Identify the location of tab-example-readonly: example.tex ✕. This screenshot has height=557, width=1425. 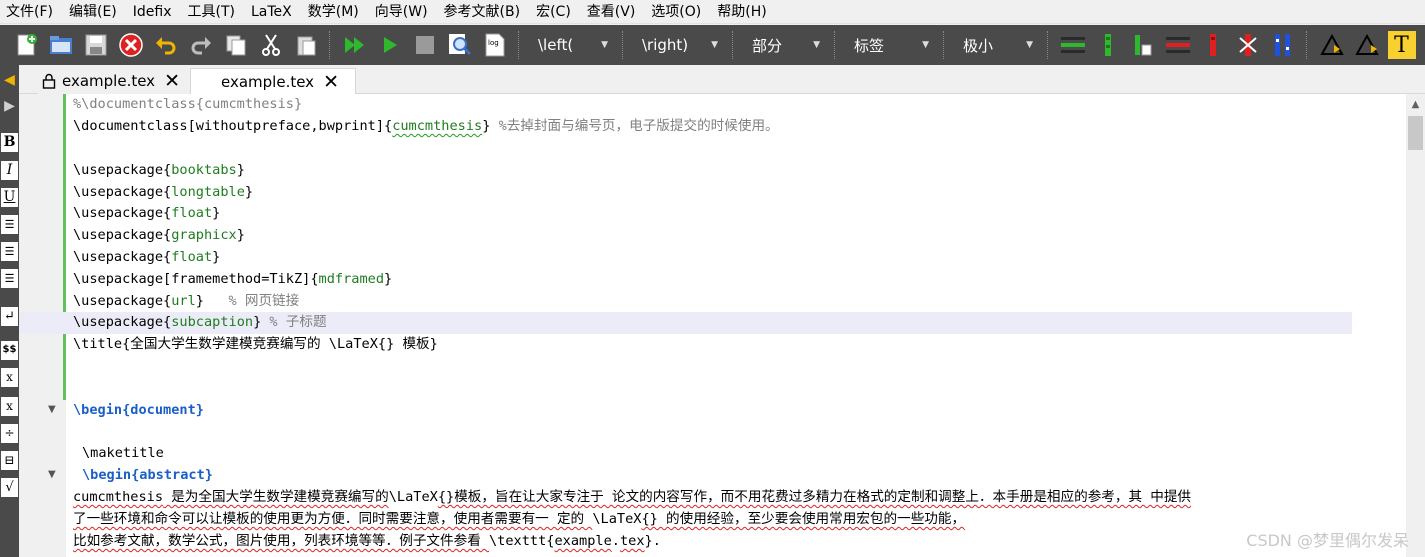
(114, 81).